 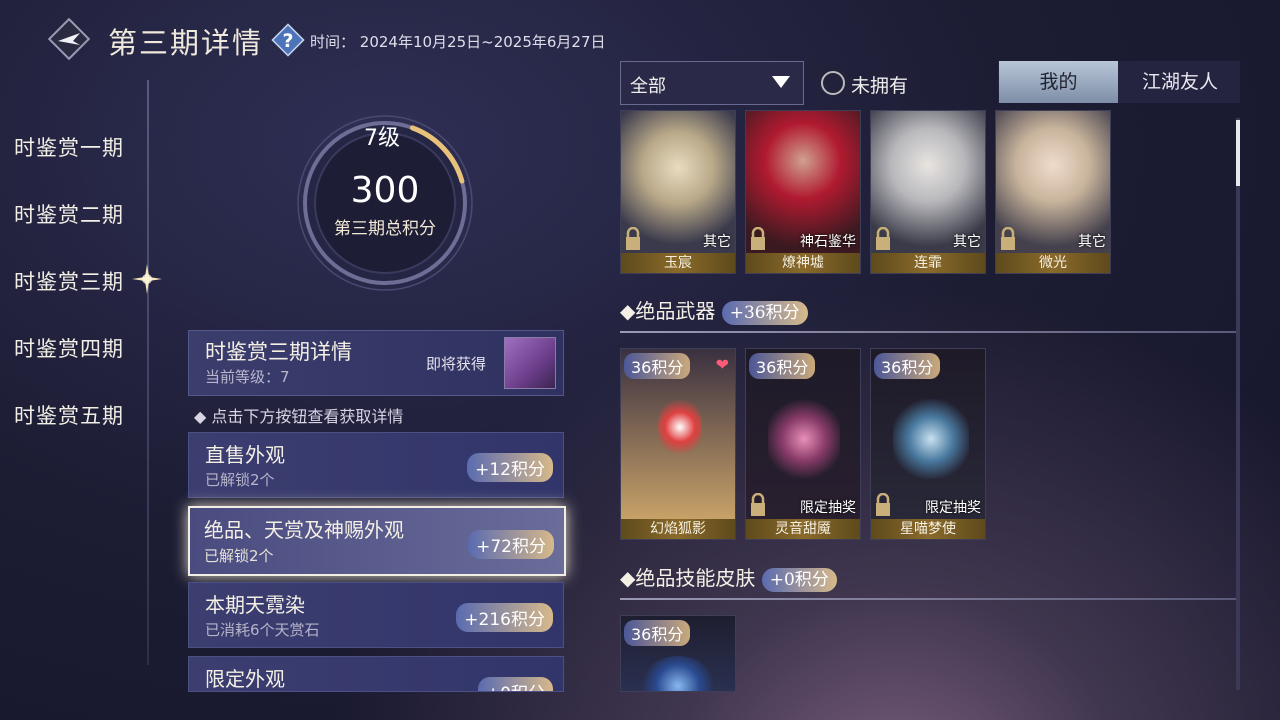 What do you see at coordinates (781, 82) in the screenshot?
I see `dropdown-arrow-icon` at bounding box center [781, 82].